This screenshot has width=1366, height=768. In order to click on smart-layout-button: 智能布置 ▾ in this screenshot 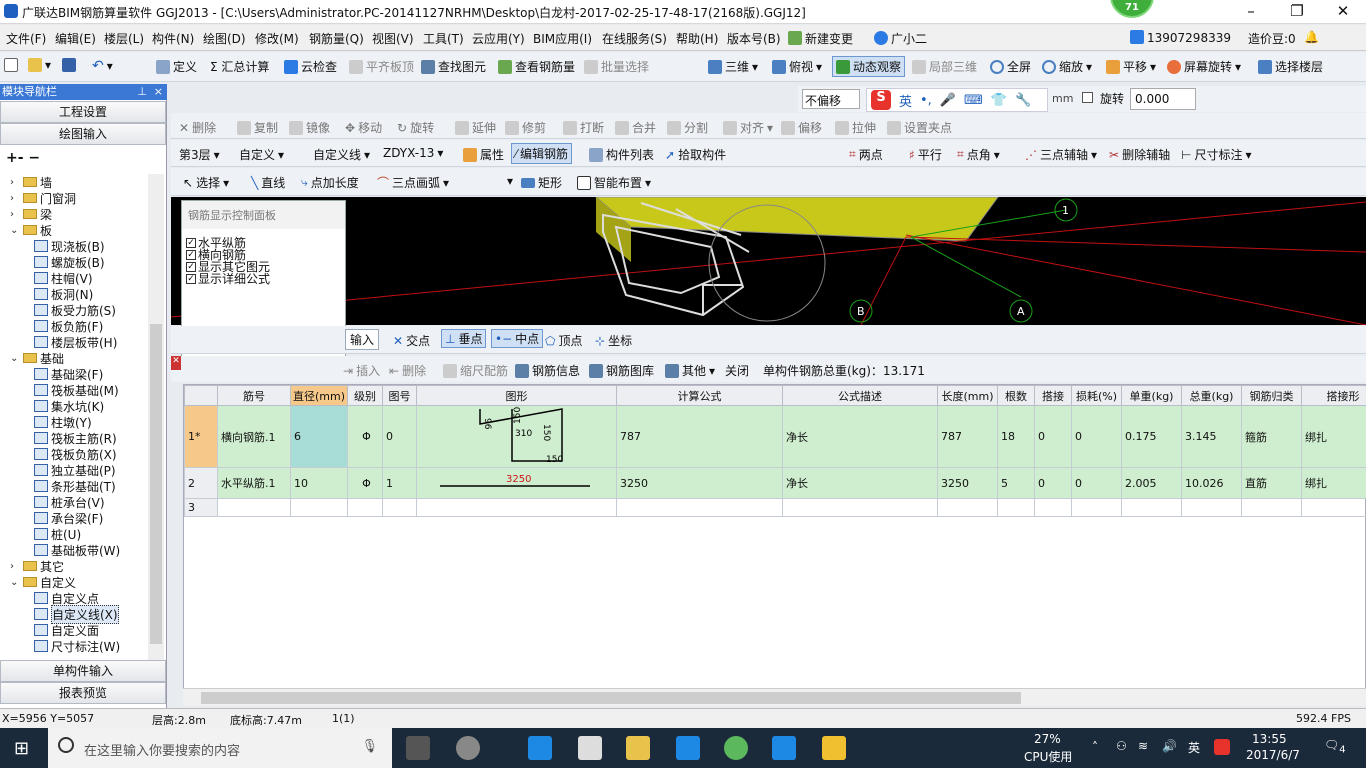, I will do `click(614, 182)`.